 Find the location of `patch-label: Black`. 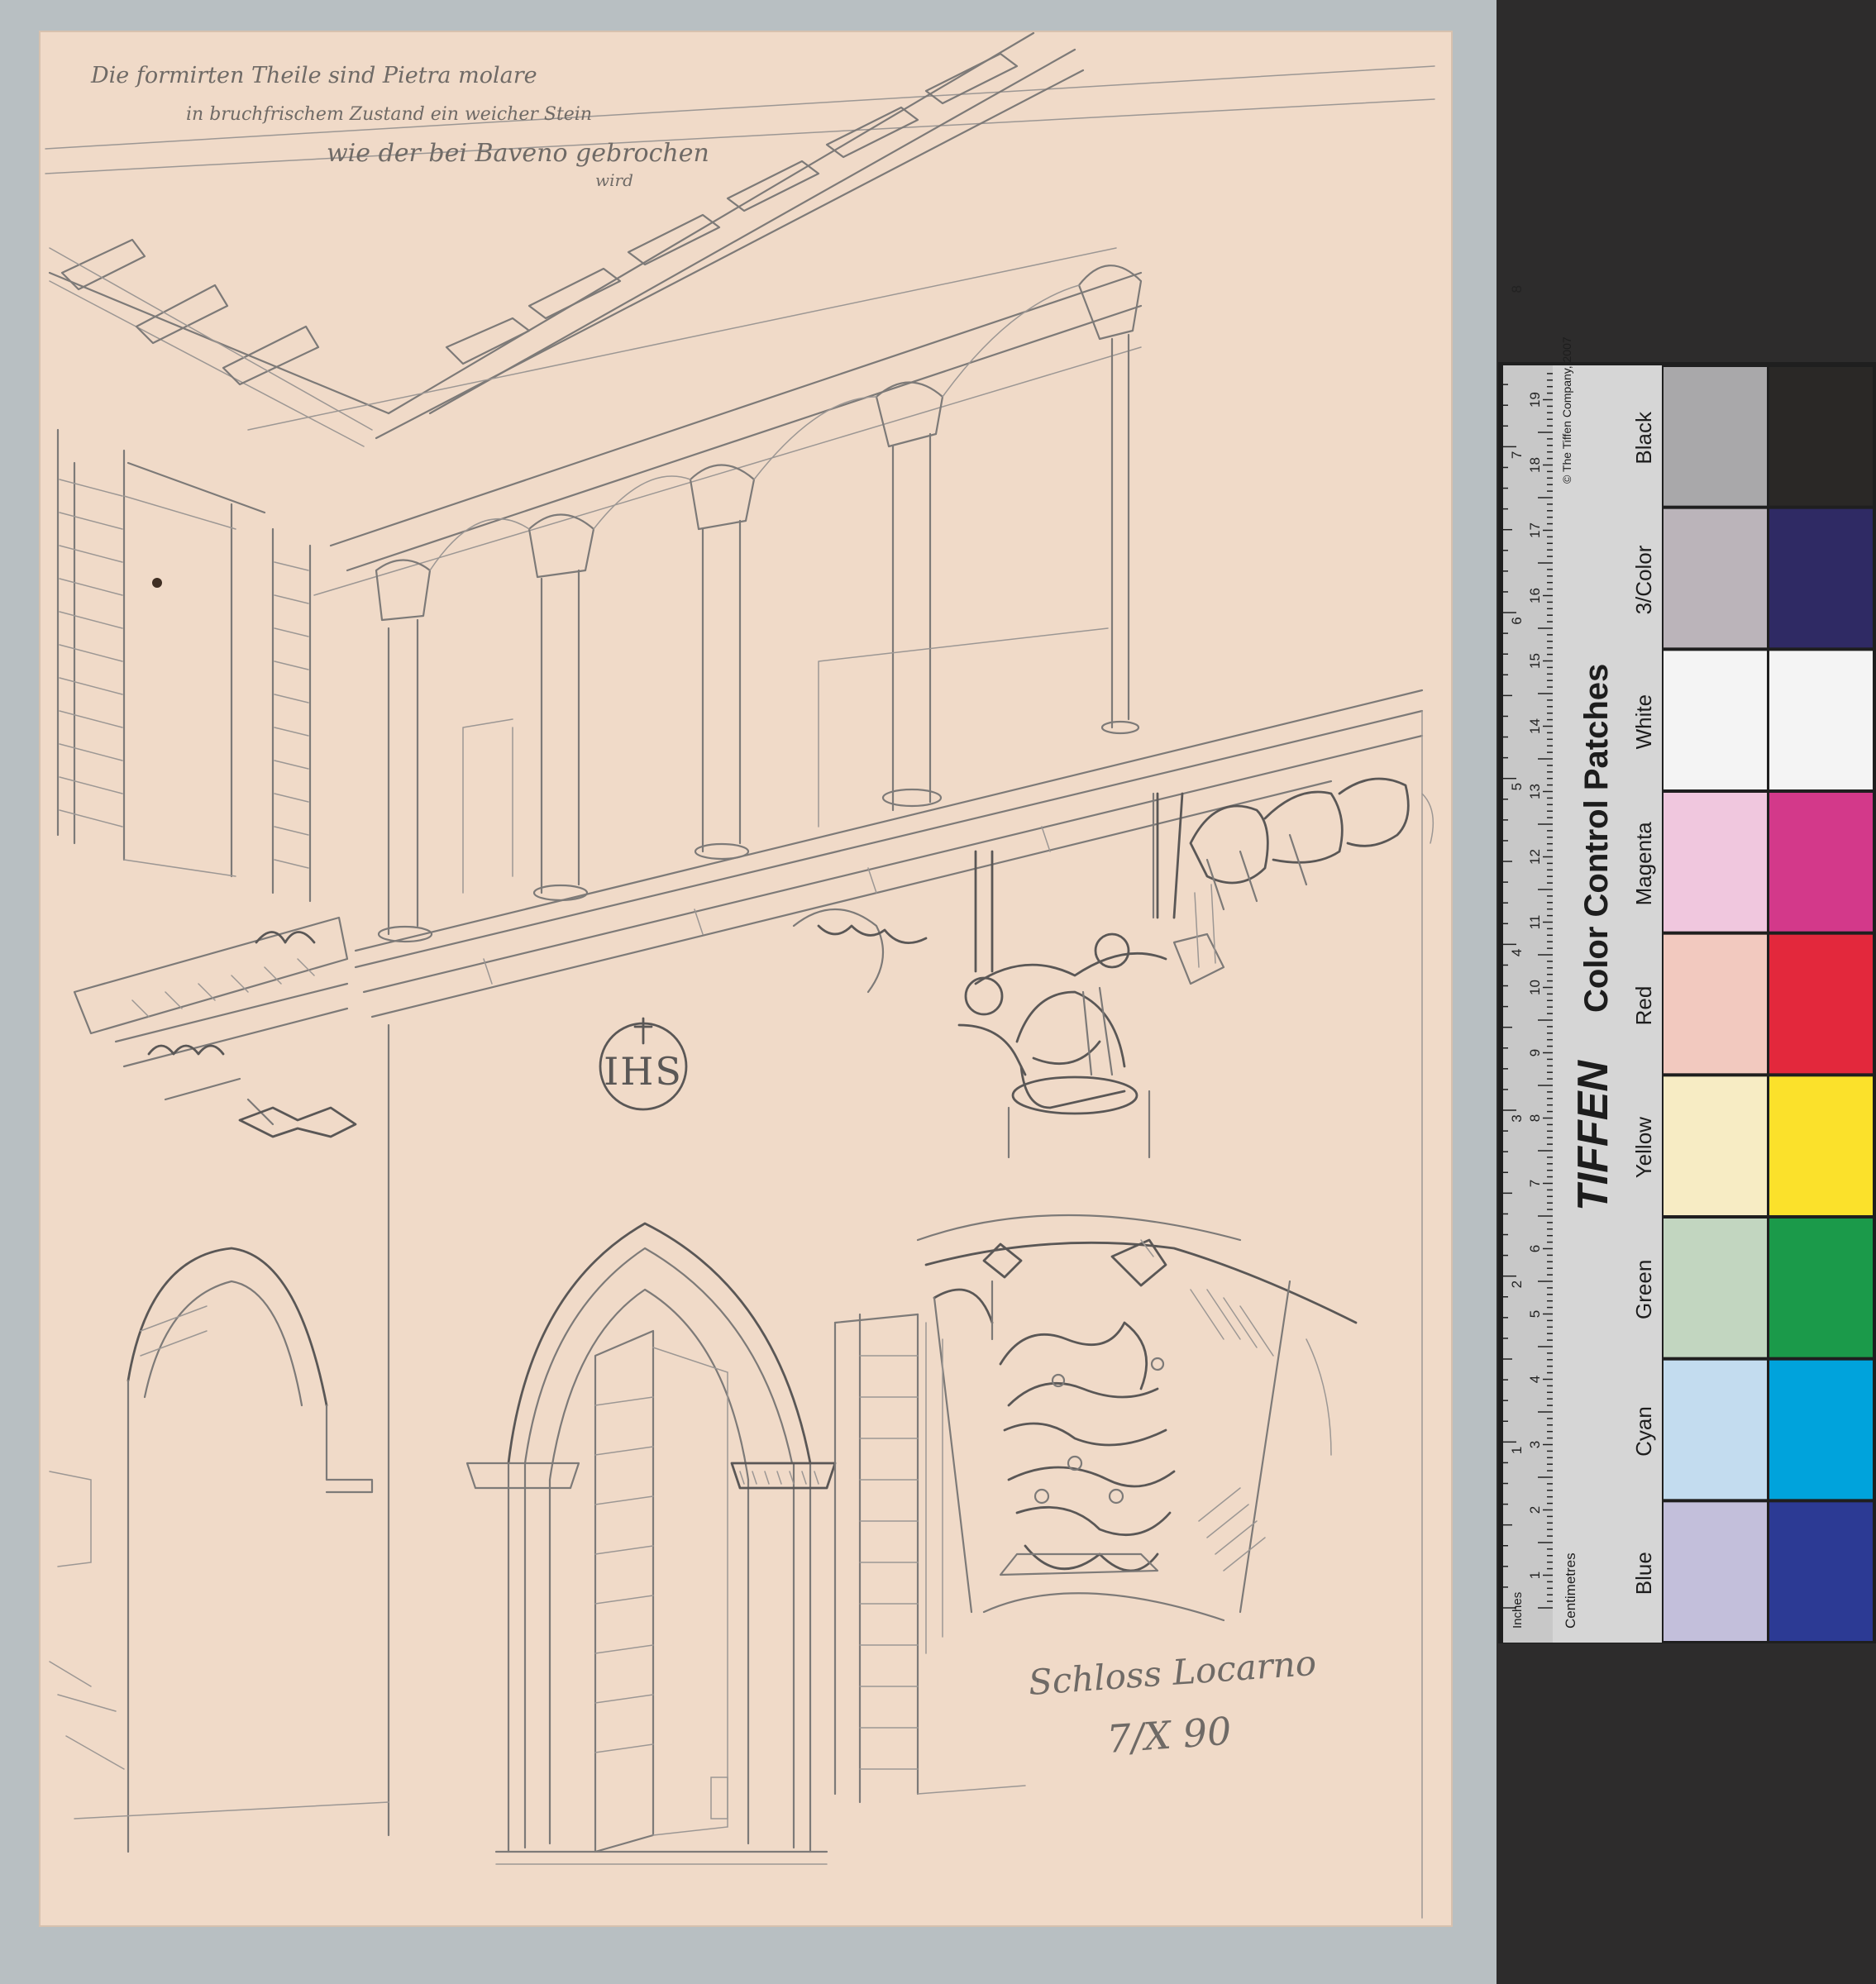

patch-label: Black is located at coordinates (1643, 438).